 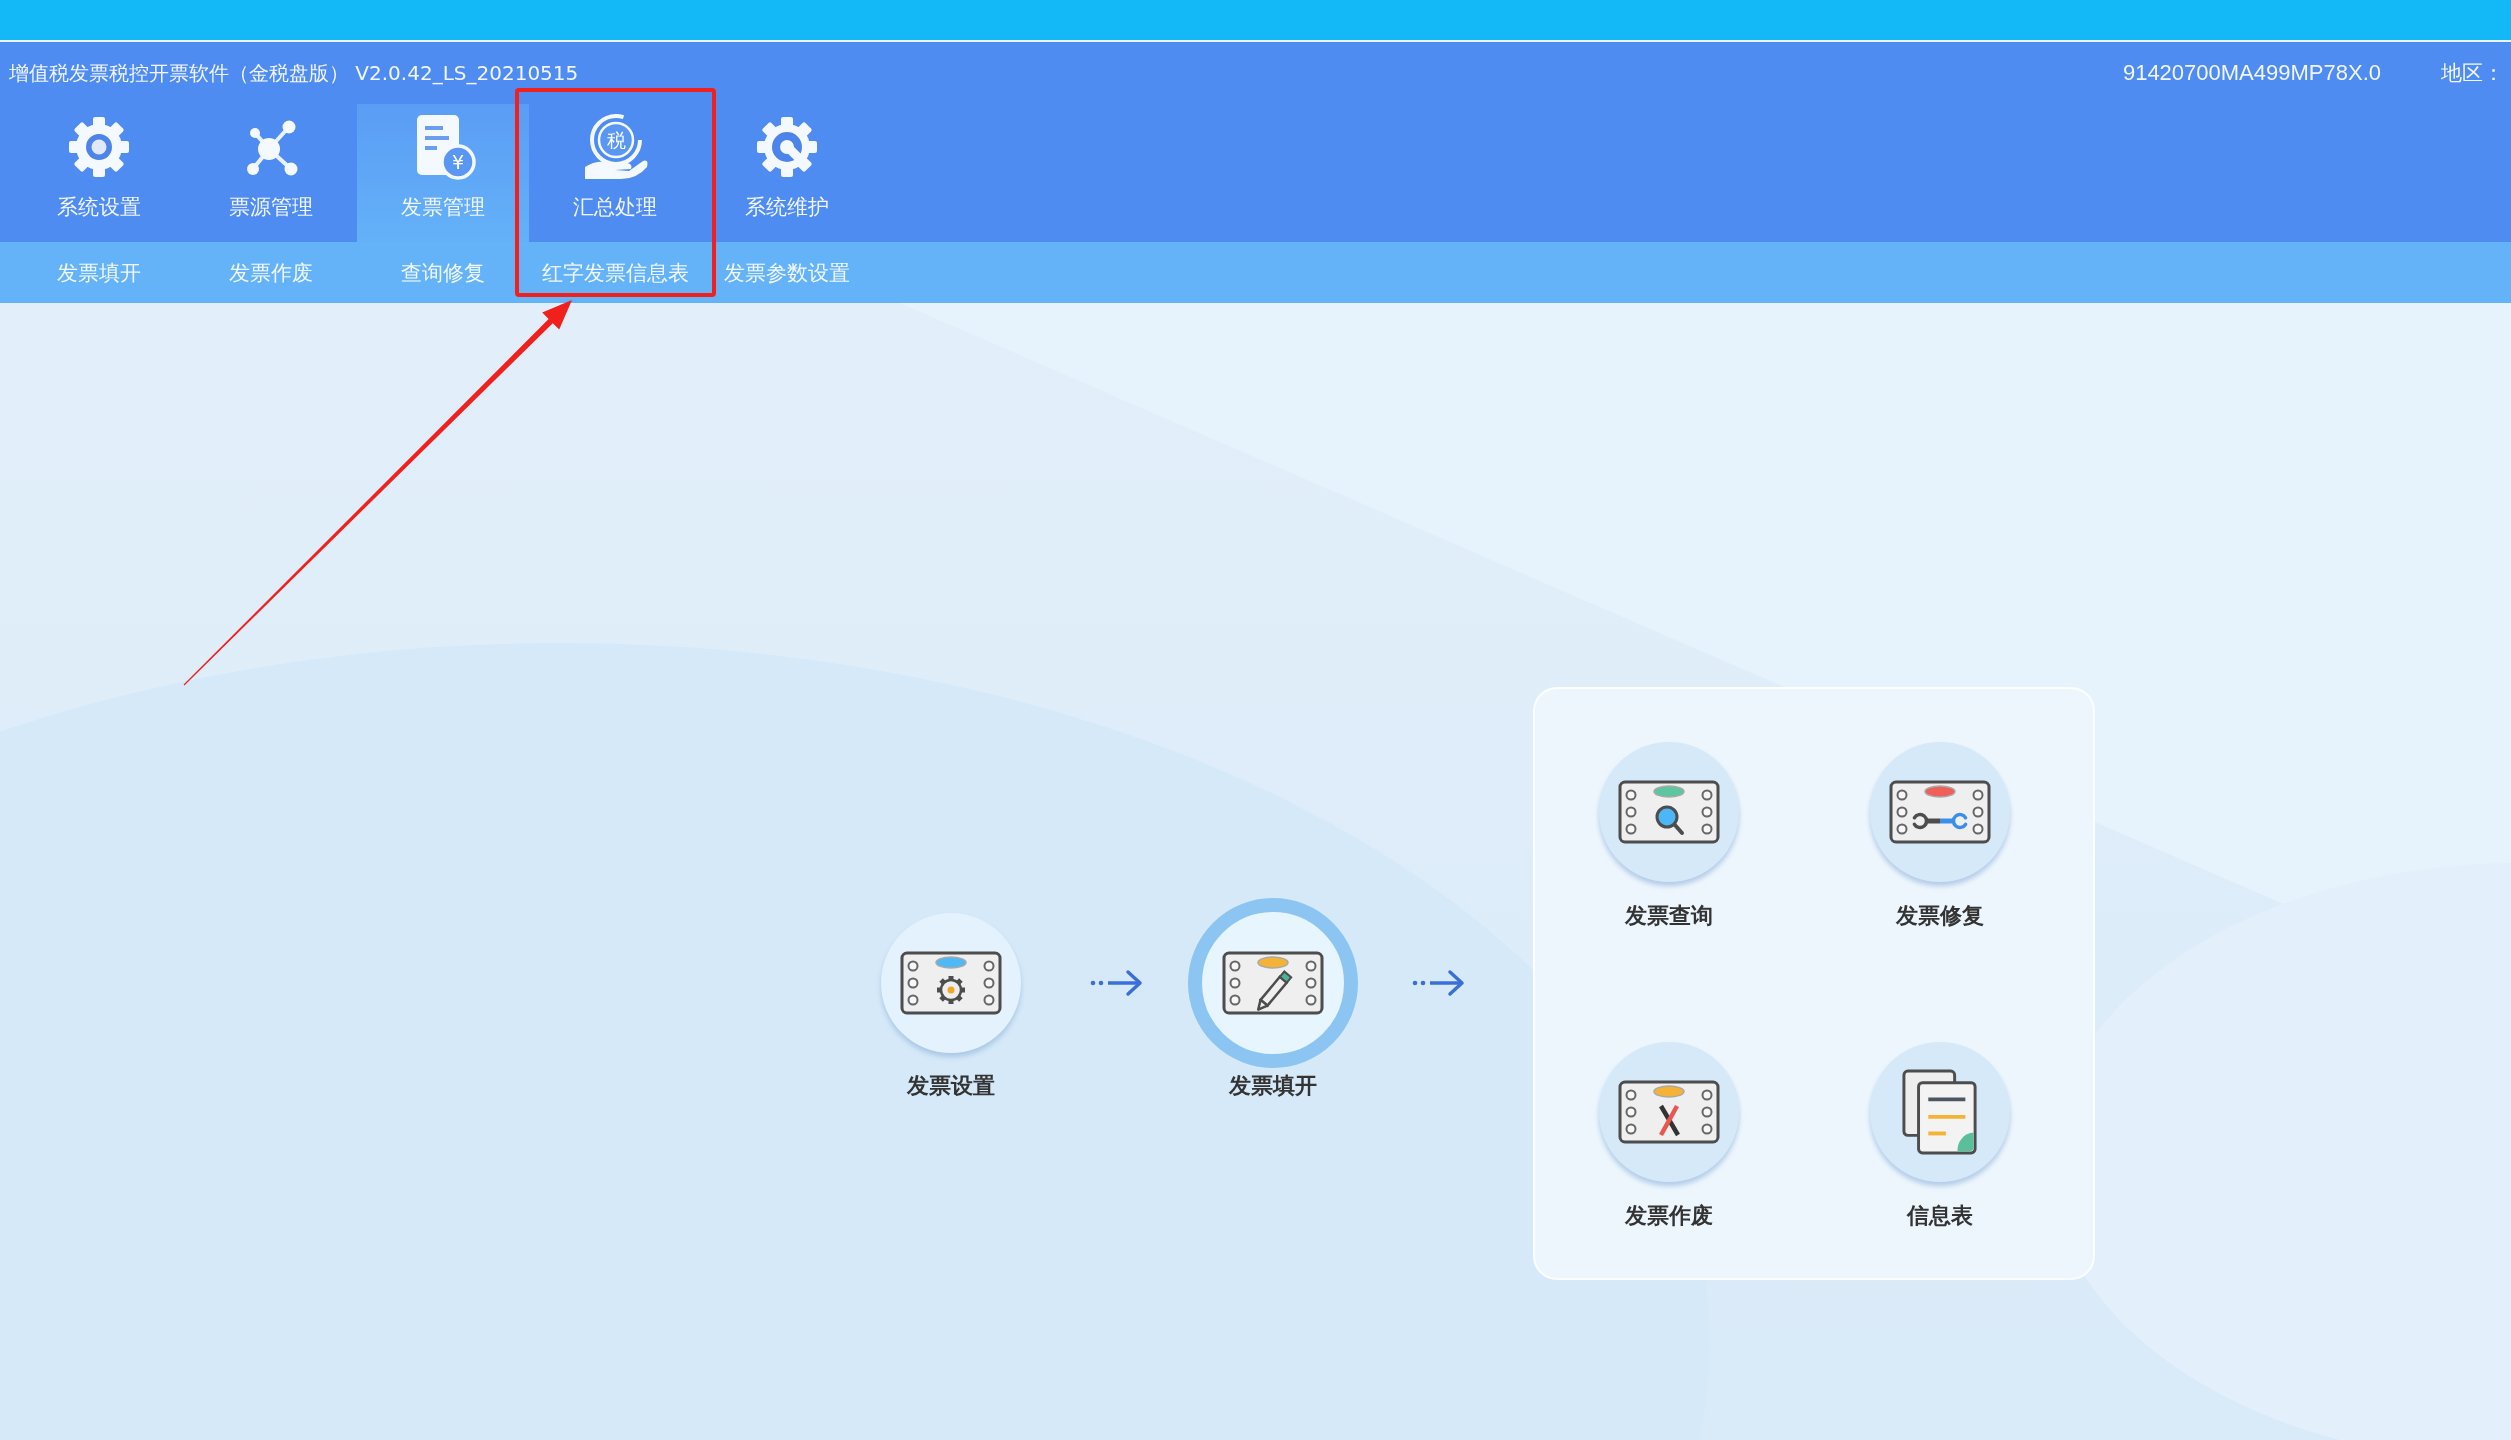 What do you see at coordinates (294, 73) in the screenshot?
I see `window-title: 增值税发票税控开票软件（金税盘版） V2.0.42_LS_20210515` at bounding box center [294, 73].